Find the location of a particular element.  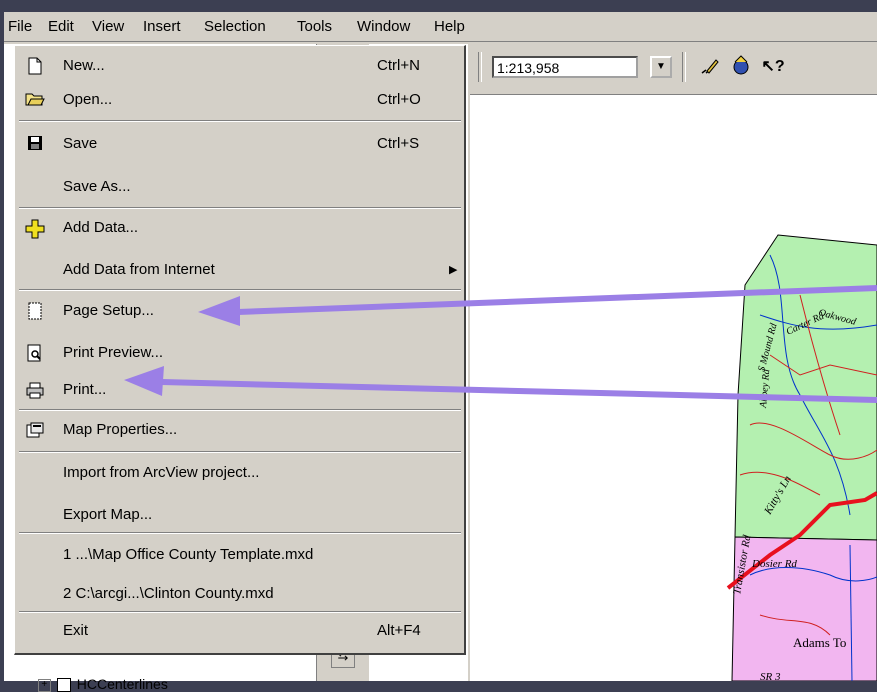

standard-toolbar: 1:213,958 ▼ ↖? is located at coordinates (673, 69).